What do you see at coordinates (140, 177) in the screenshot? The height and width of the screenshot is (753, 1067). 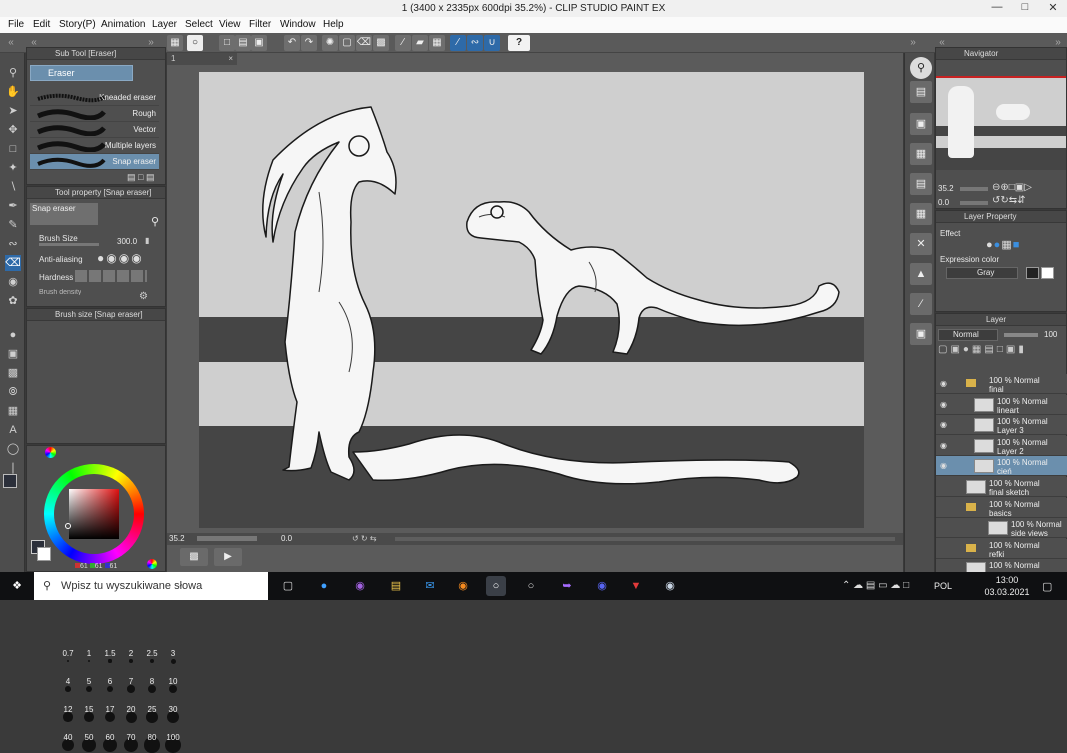 I see `subtool-menu-icons: ▤ □ ▤` at bounding box center [140, 177].